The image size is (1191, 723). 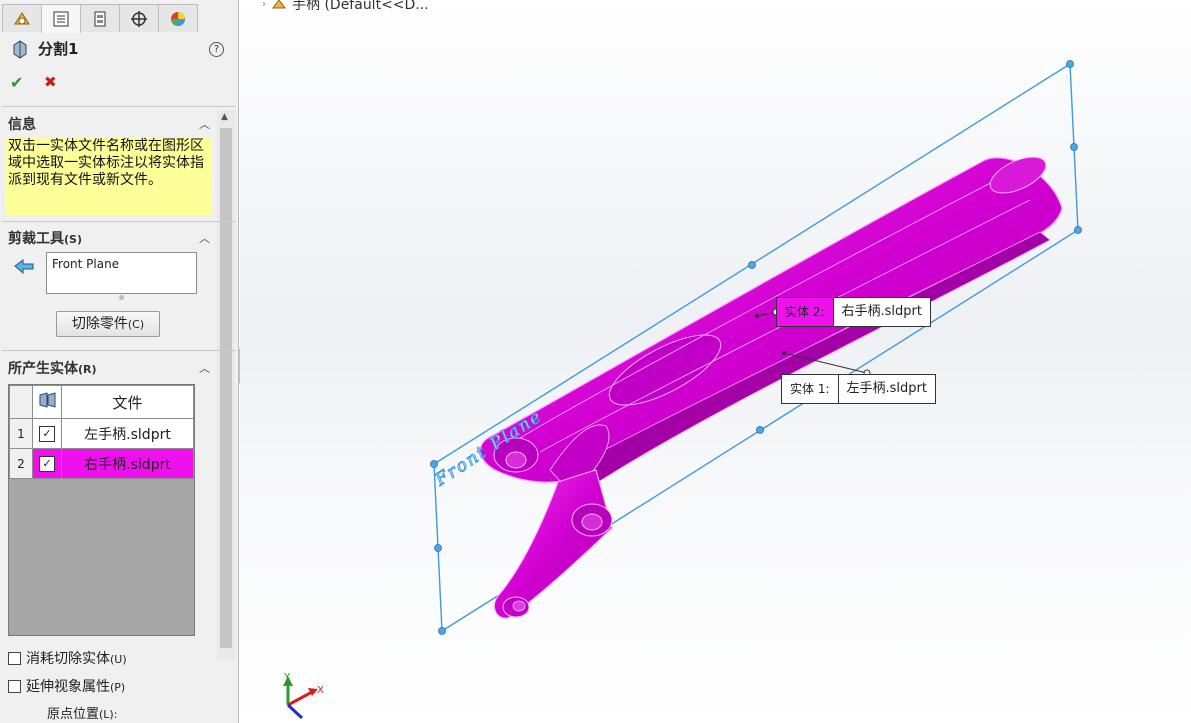 What do you see at coordinates (67, 658) in the screenshot?
I see `consume-cut-bodies-option: 消耗切除实体(U)` at bounding box center [67, 658].